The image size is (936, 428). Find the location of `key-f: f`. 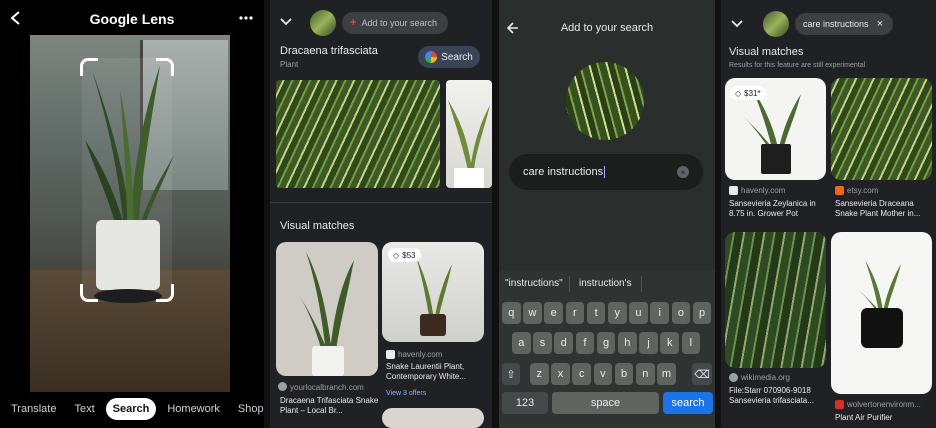

key-f: f is located at coordinates (585, 343).